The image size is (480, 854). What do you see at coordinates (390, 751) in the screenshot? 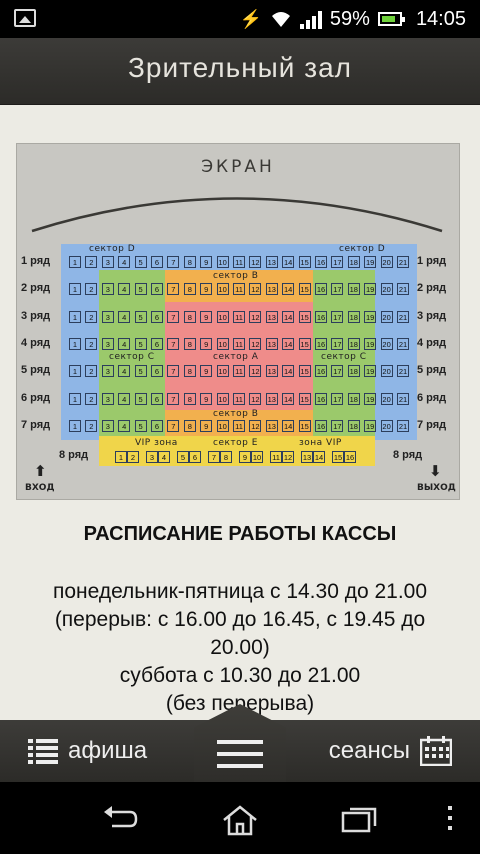
I see `seansy-button: сеансы` at bounding box center [390, 751].